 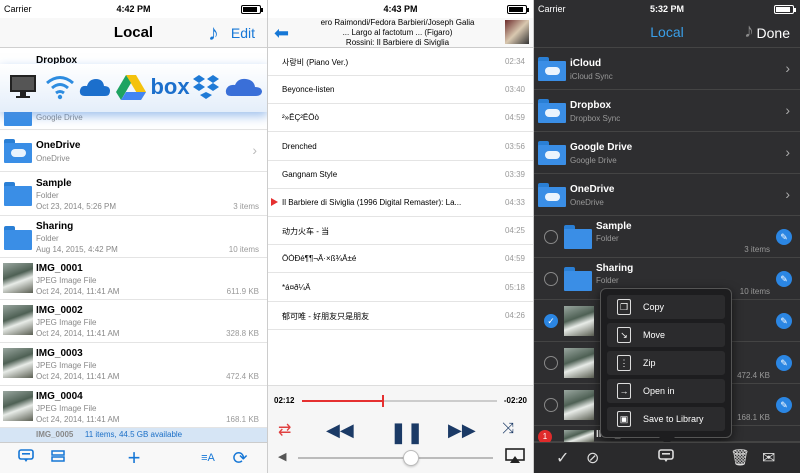 I want to click on chat-icon, so click(x=26, y=458).